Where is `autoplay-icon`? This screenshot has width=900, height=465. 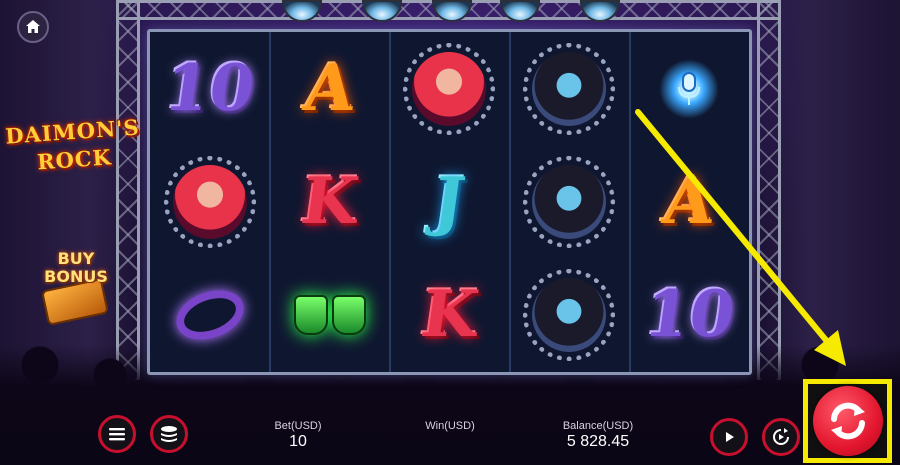
autoplay-icon is located at coordinates (781, 436).